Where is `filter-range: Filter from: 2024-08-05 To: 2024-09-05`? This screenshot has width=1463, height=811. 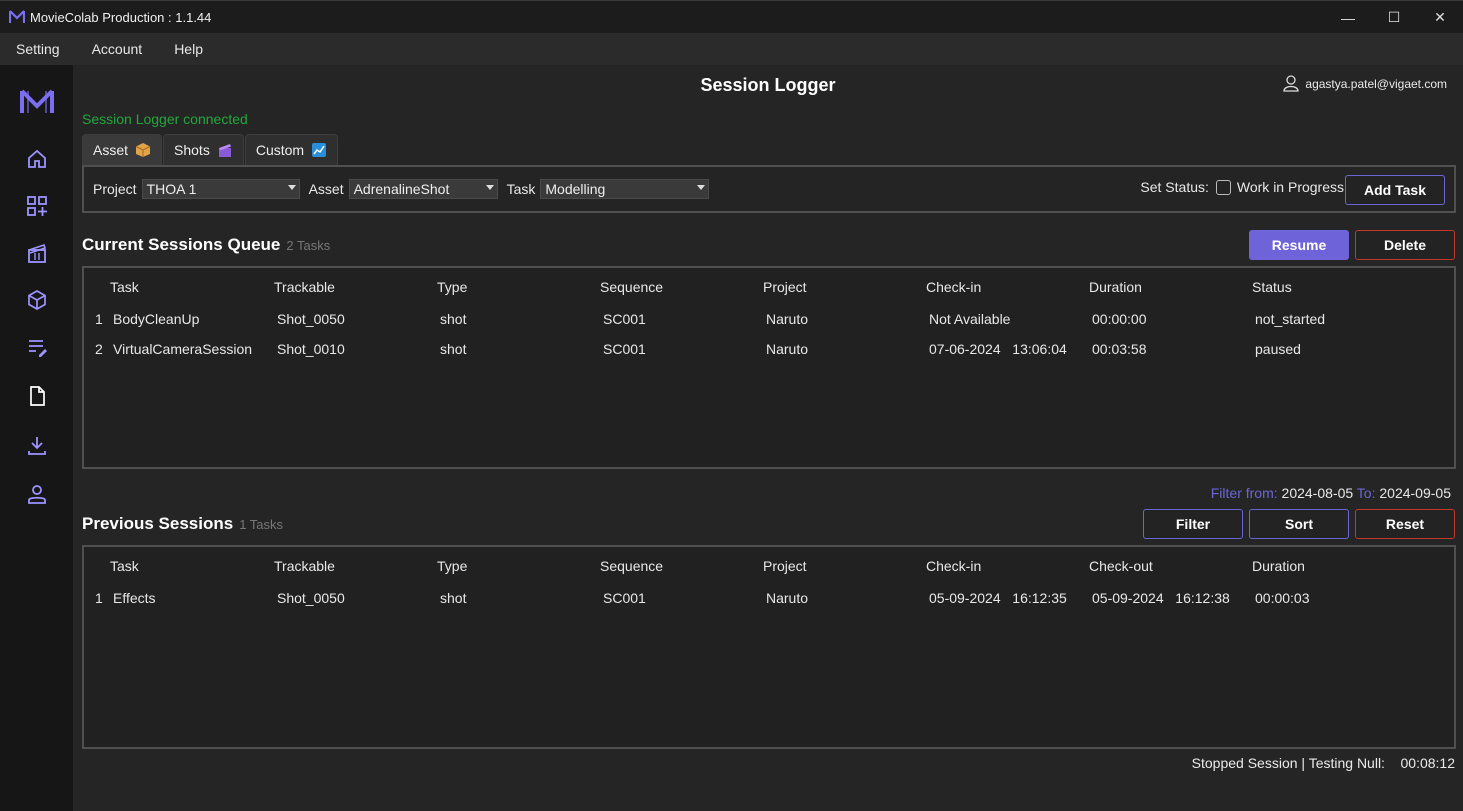 filter-range: Filter from: 2024-08-05 To: 2024-09-05 is located at coordinates (1331, 493).